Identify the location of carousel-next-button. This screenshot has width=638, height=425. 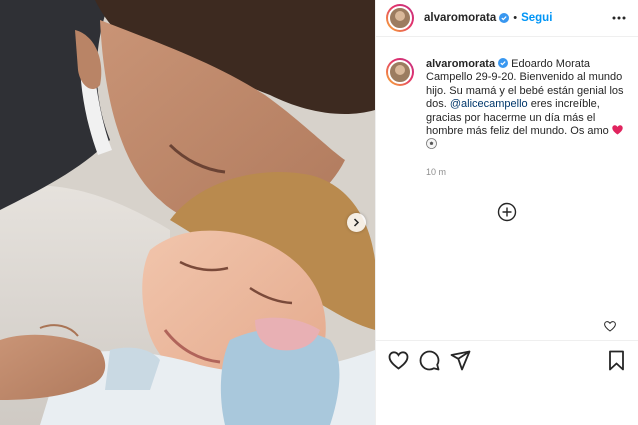
(356, 222).